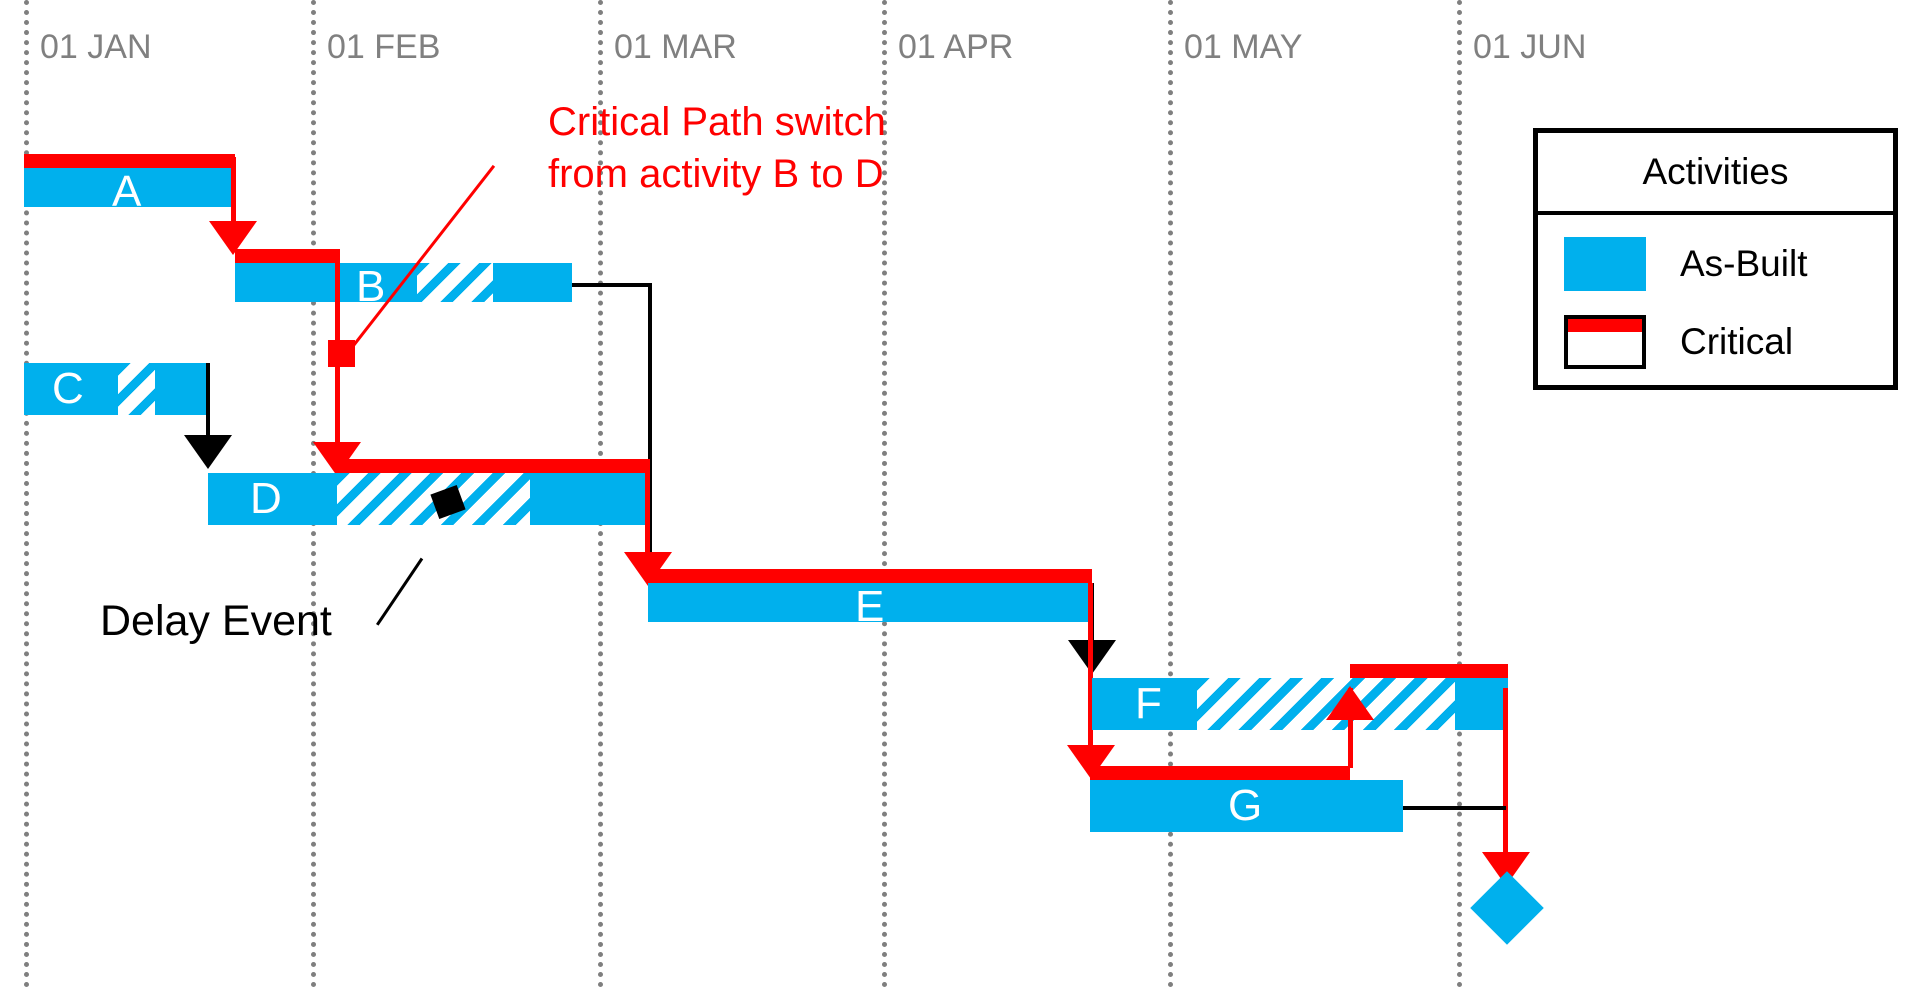 Image resolution: width=1923 pixels, height=988 pixels. I want to click on gridline-may, so click(1170, 494).